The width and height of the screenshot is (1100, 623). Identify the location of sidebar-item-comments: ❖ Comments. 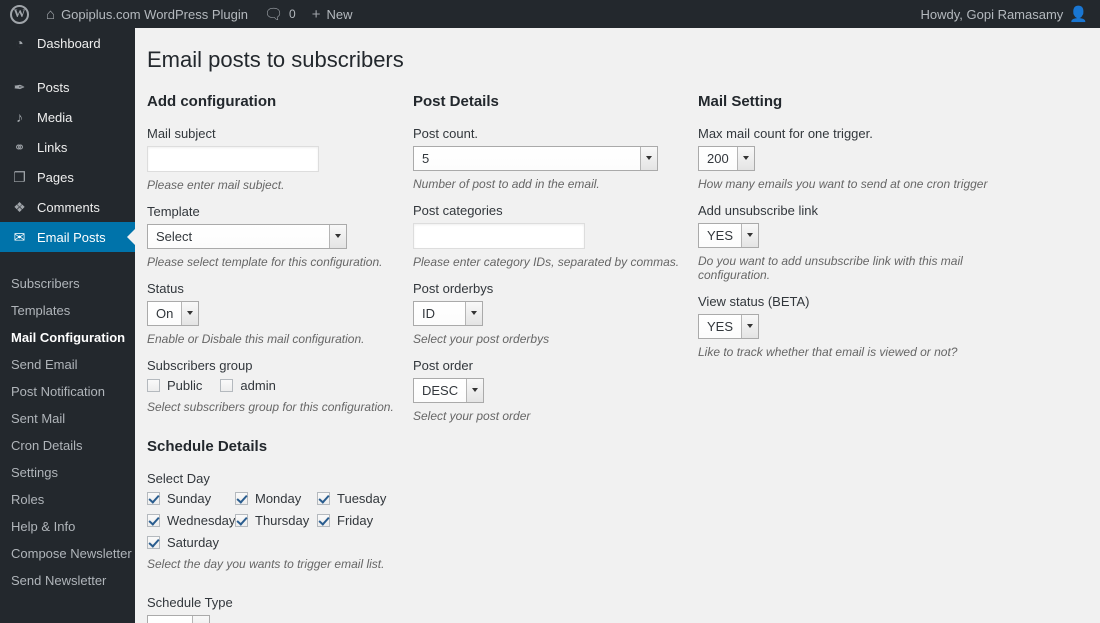
(67, 207).